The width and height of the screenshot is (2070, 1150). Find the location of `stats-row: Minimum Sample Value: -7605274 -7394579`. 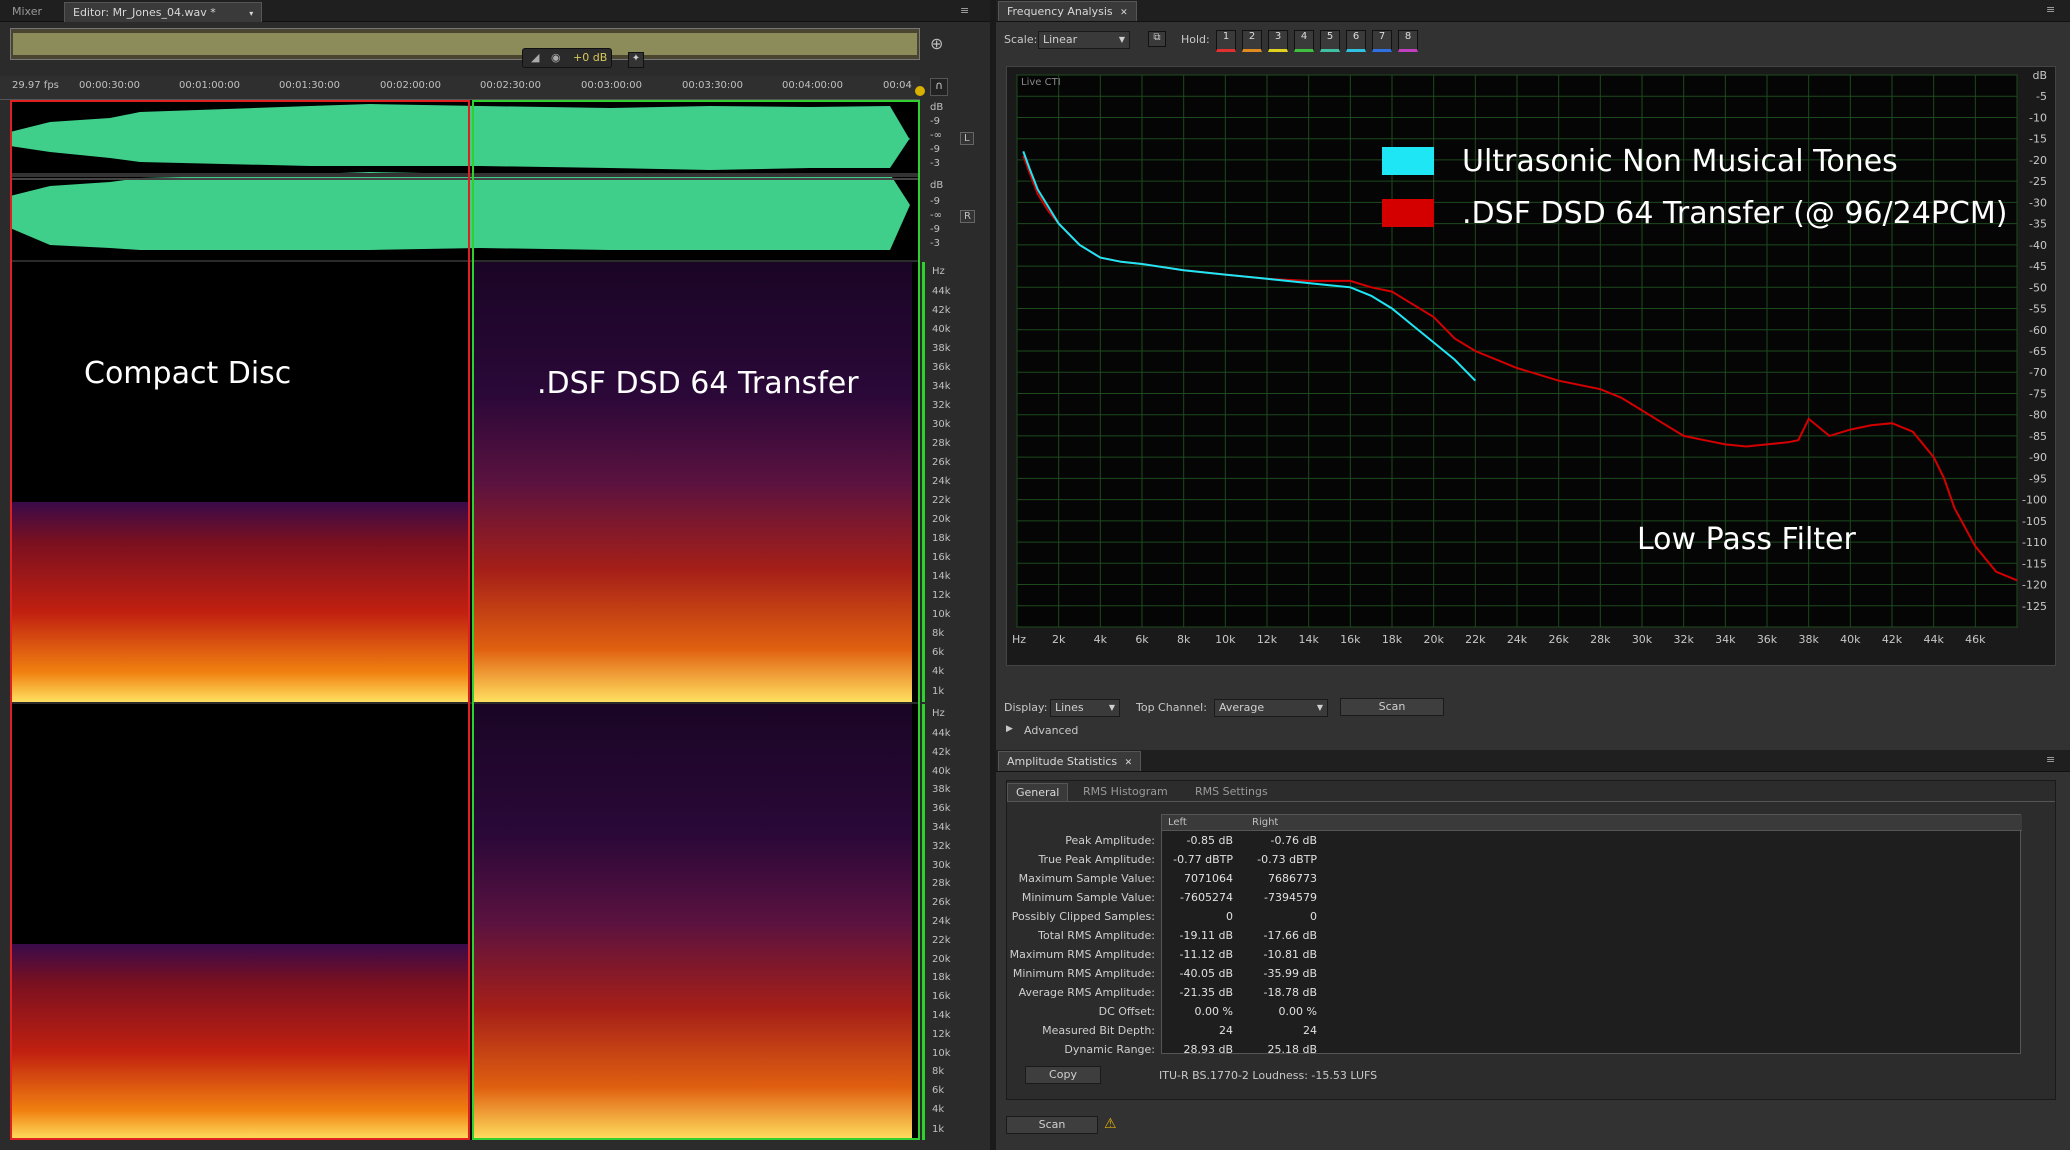

stats-row: Minimum Sample Value: -7605274 -7394579 is located at coordinates (1531, 898).